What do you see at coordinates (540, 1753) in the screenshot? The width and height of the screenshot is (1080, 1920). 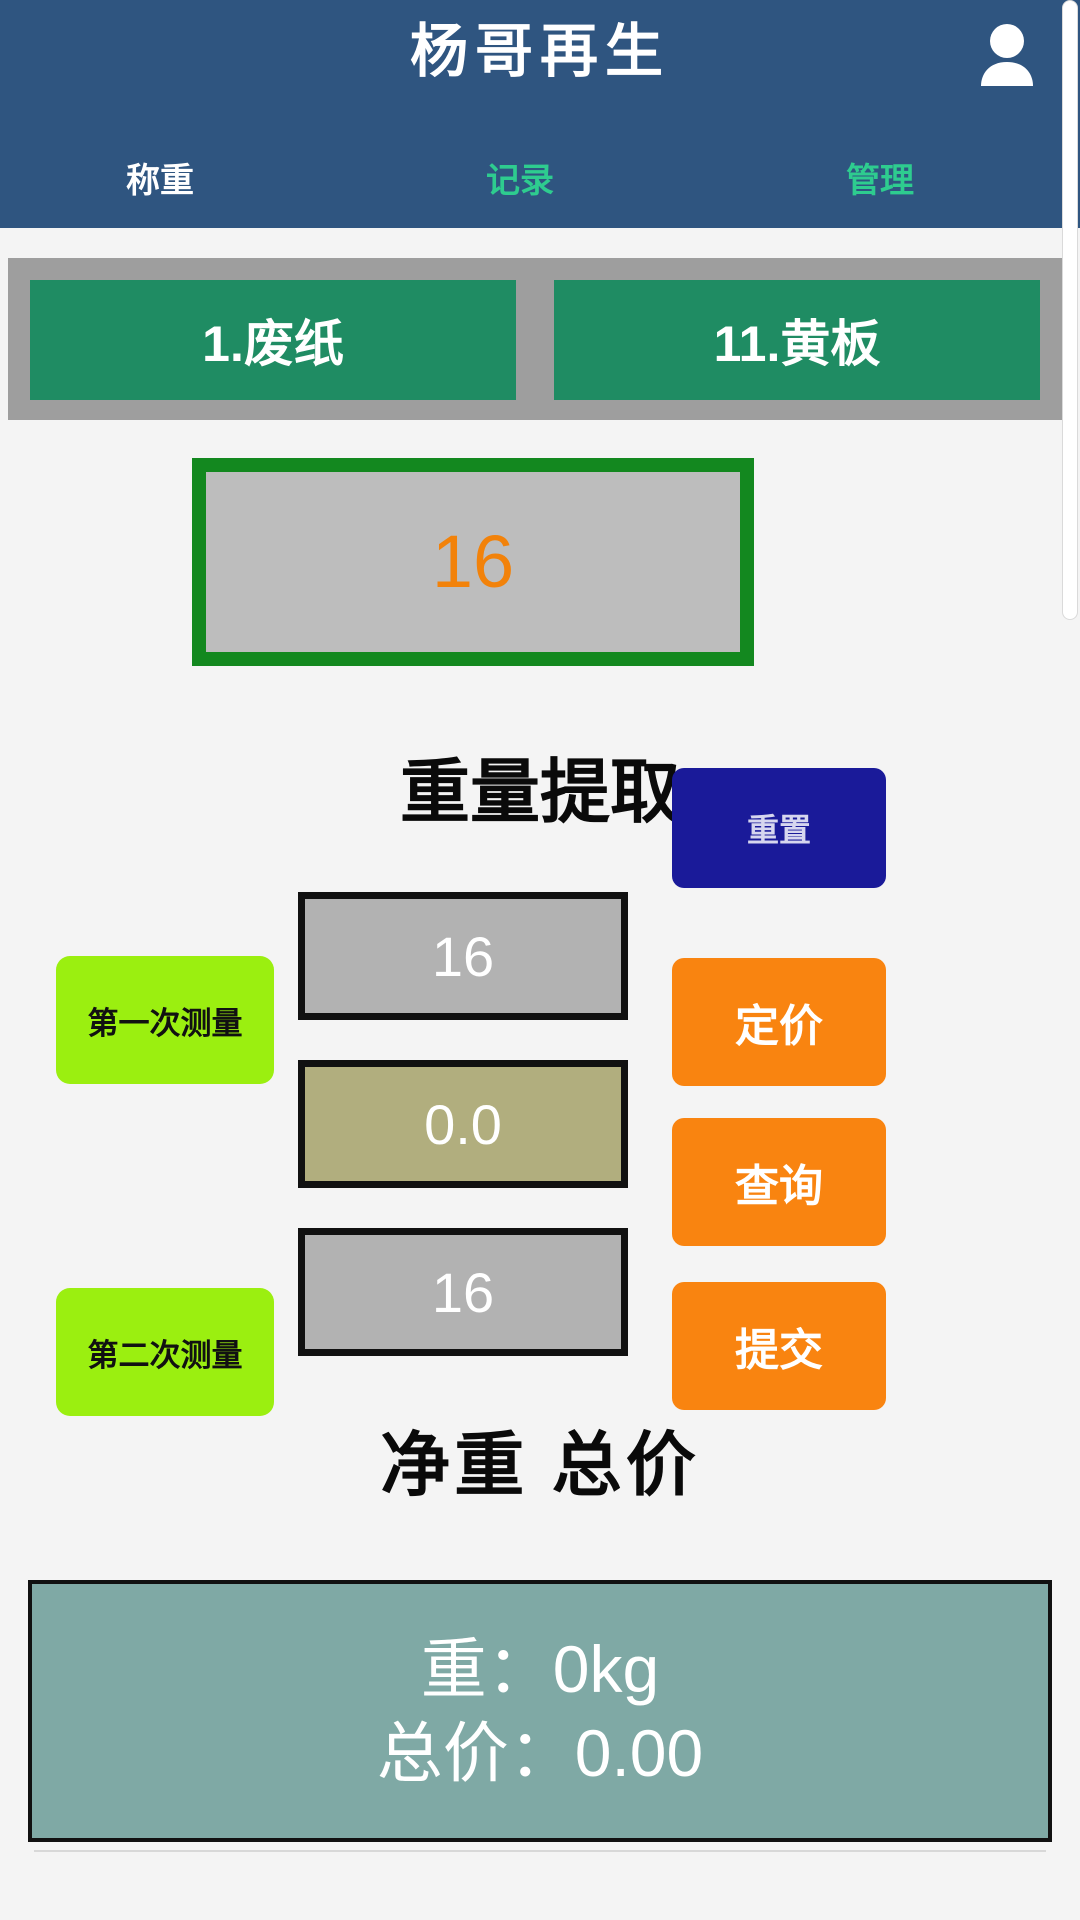 I see `summary-total-price: 总价：0.00` at bounding box center [540, 1753].